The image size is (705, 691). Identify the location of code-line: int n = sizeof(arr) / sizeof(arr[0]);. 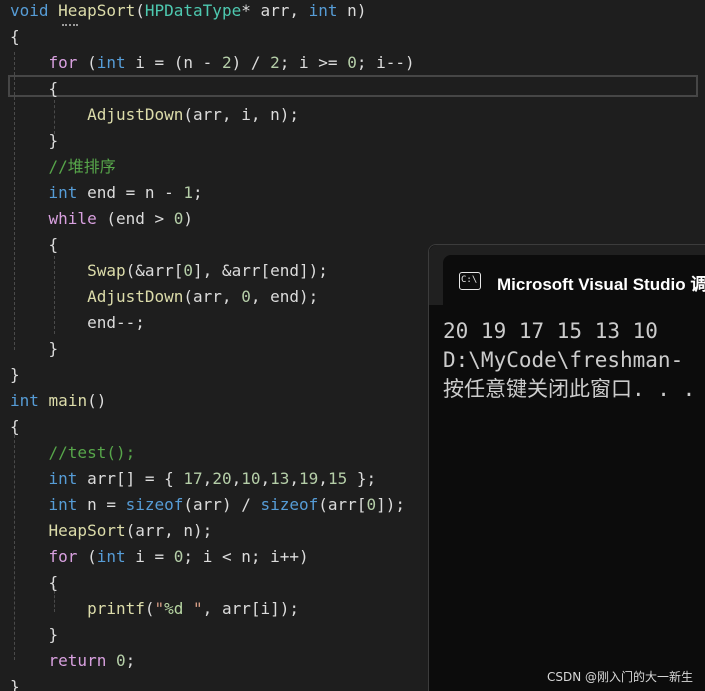
(207, 505).